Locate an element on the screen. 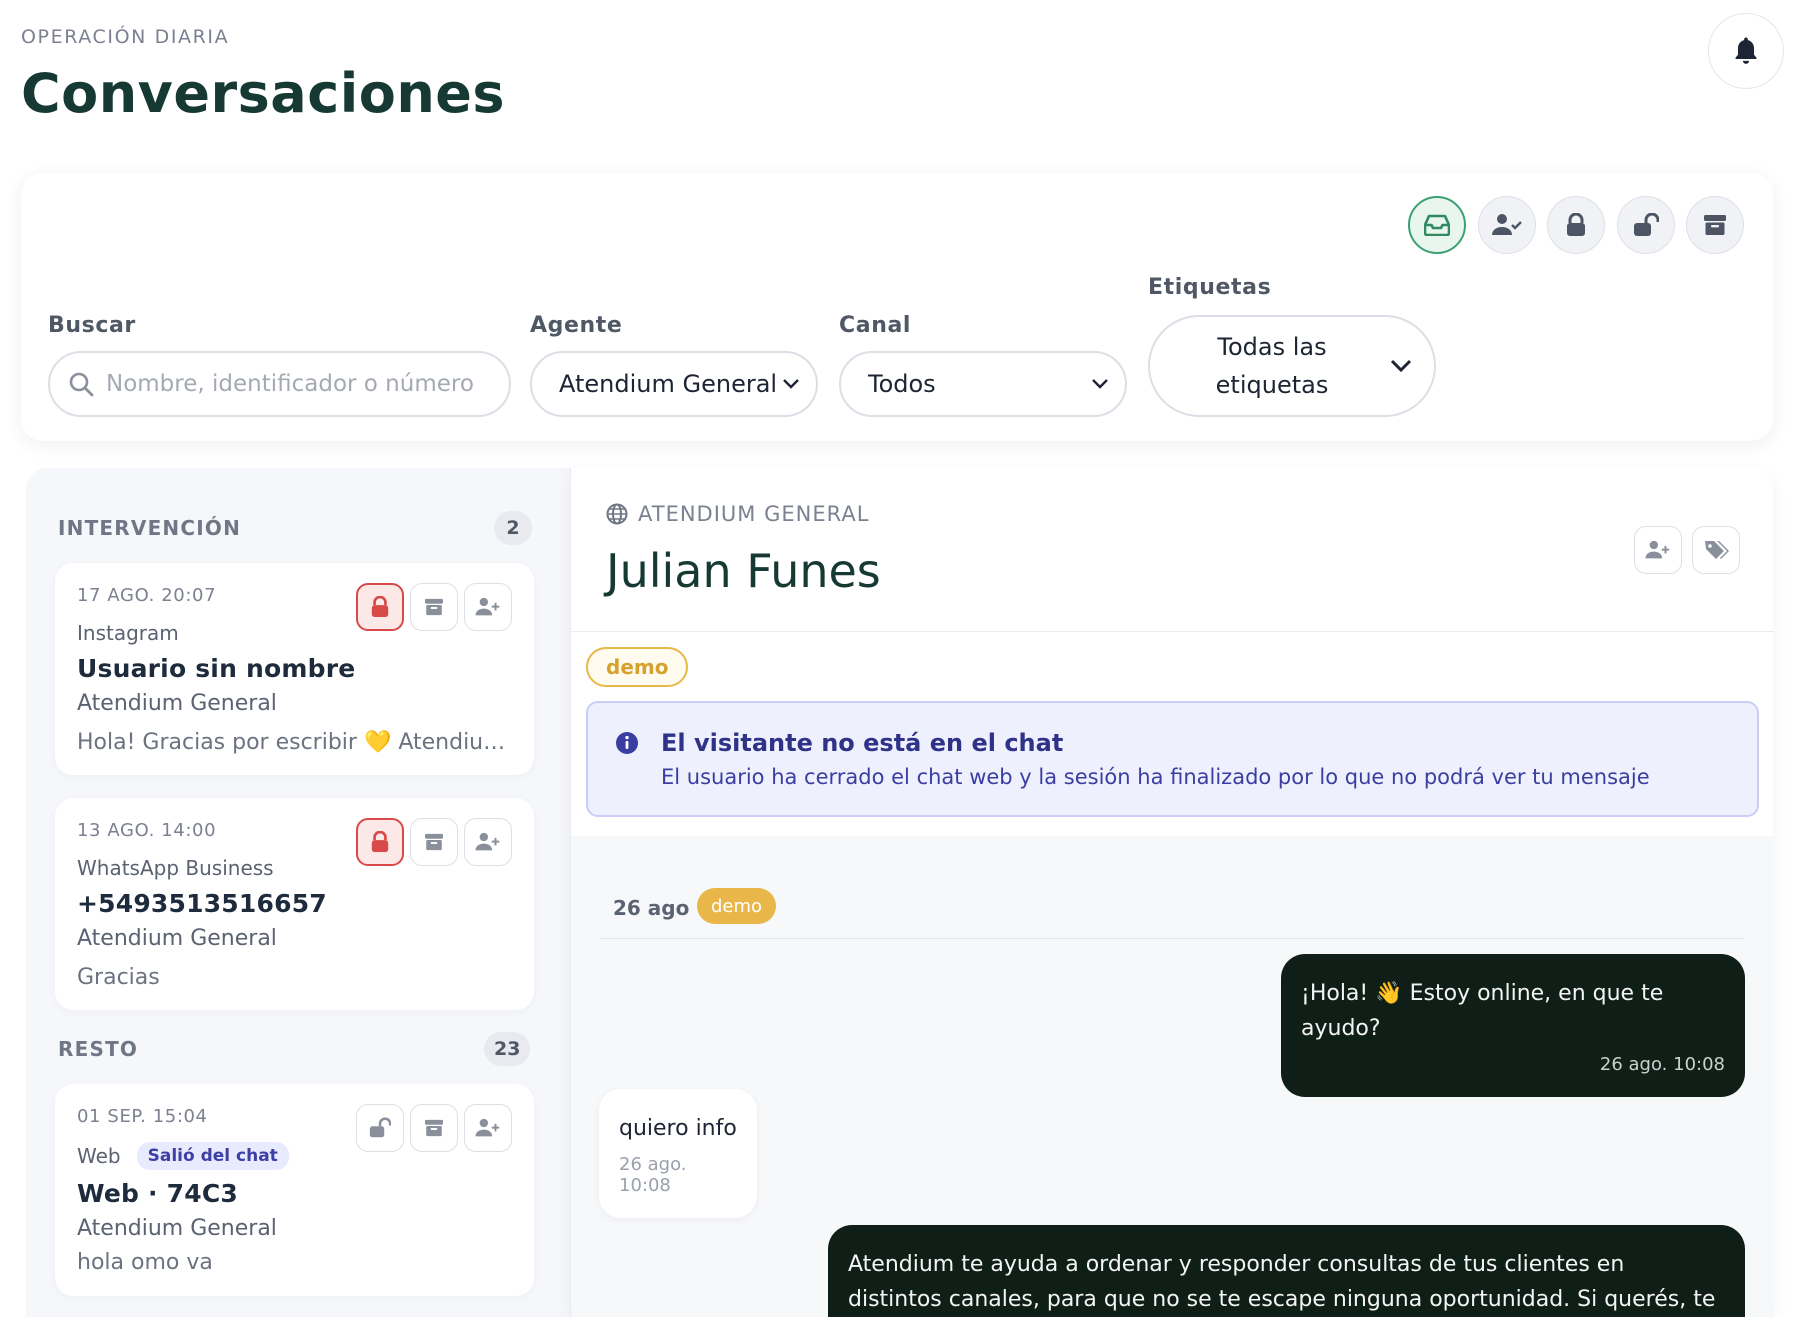 The image size is (1800, 1317). channel-name: Instagram is located at coordinates (128, 633).